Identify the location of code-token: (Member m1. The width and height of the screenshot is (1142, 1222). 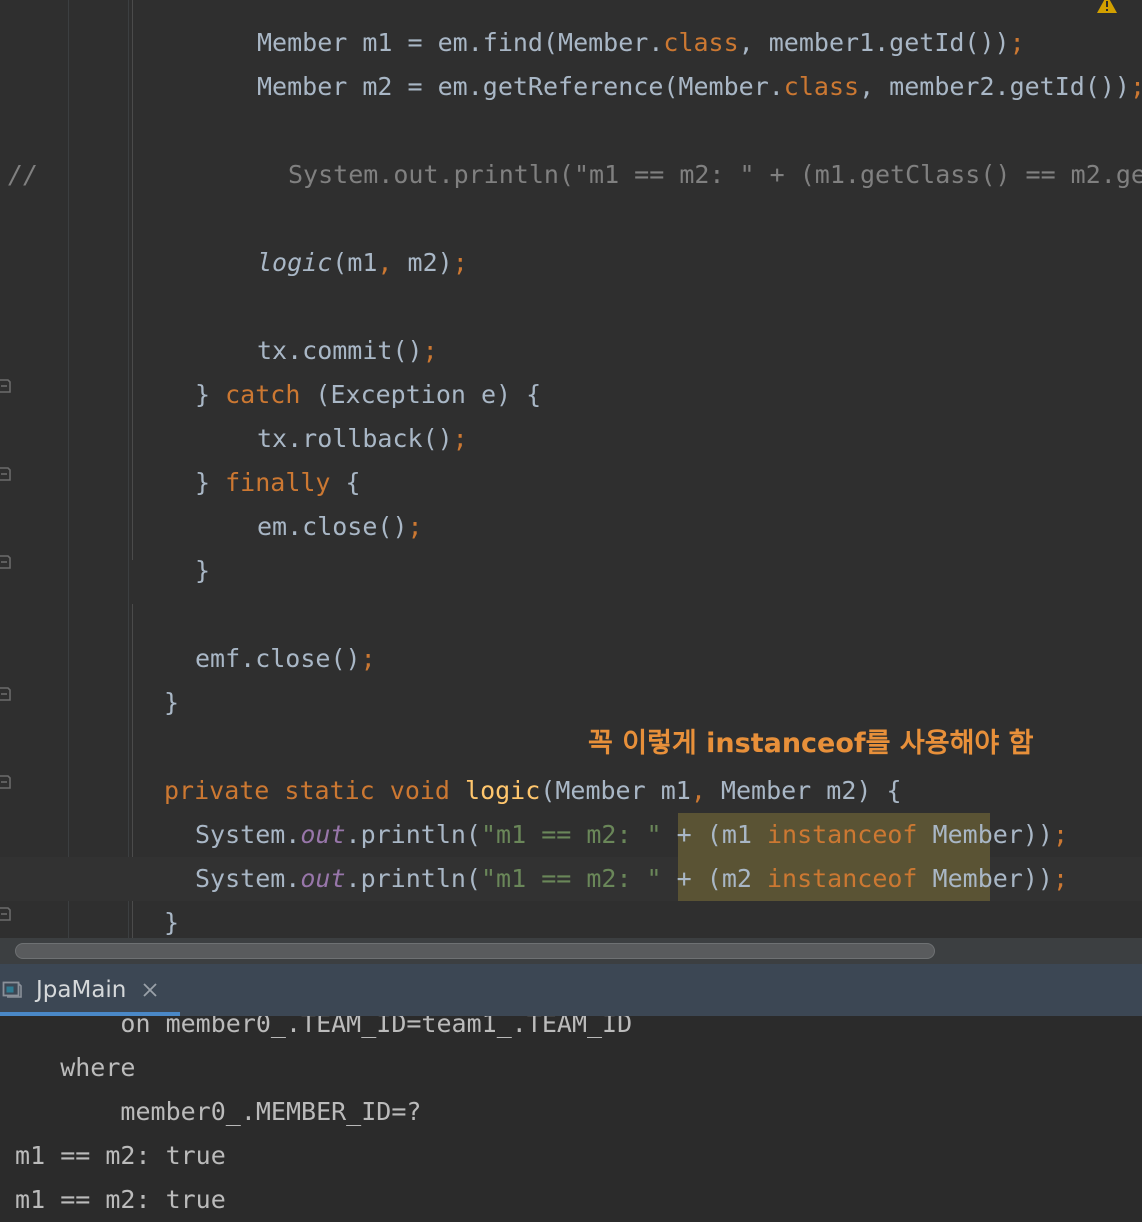
(615, 790).